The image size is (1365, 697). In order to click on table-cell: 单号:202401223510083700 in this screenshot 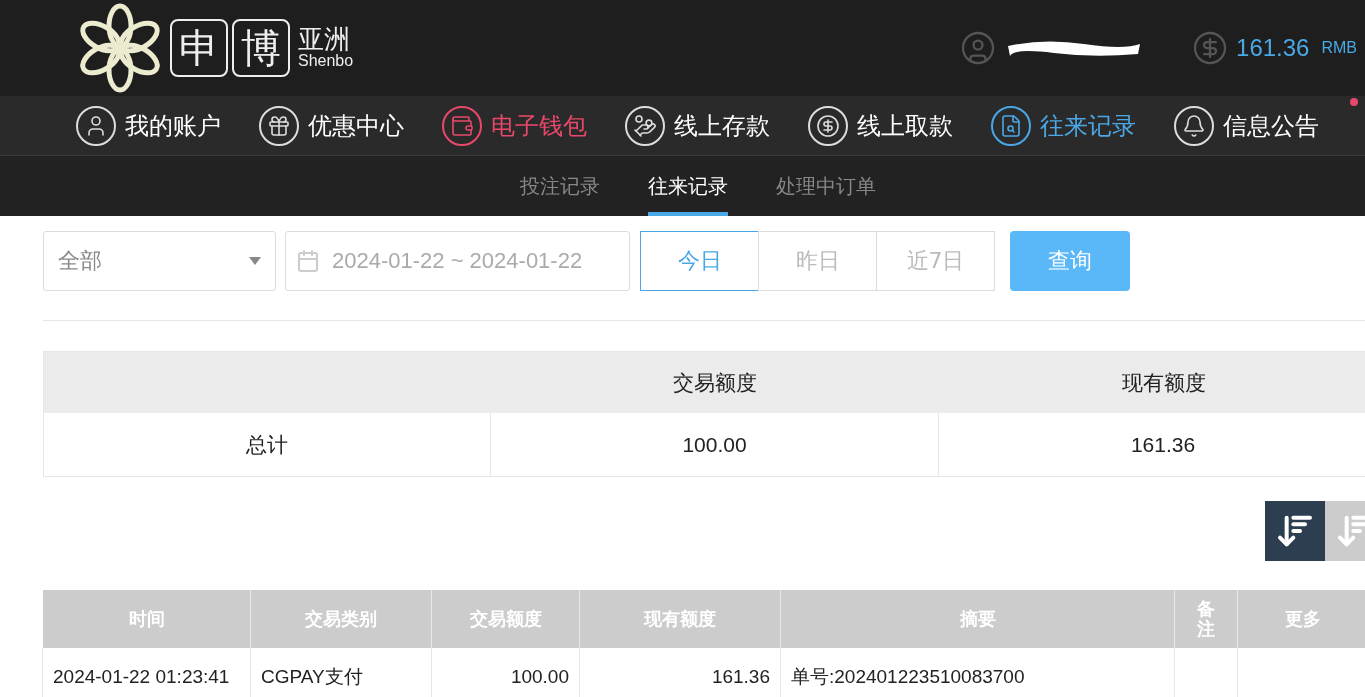, I will do `click(977, 672)`.